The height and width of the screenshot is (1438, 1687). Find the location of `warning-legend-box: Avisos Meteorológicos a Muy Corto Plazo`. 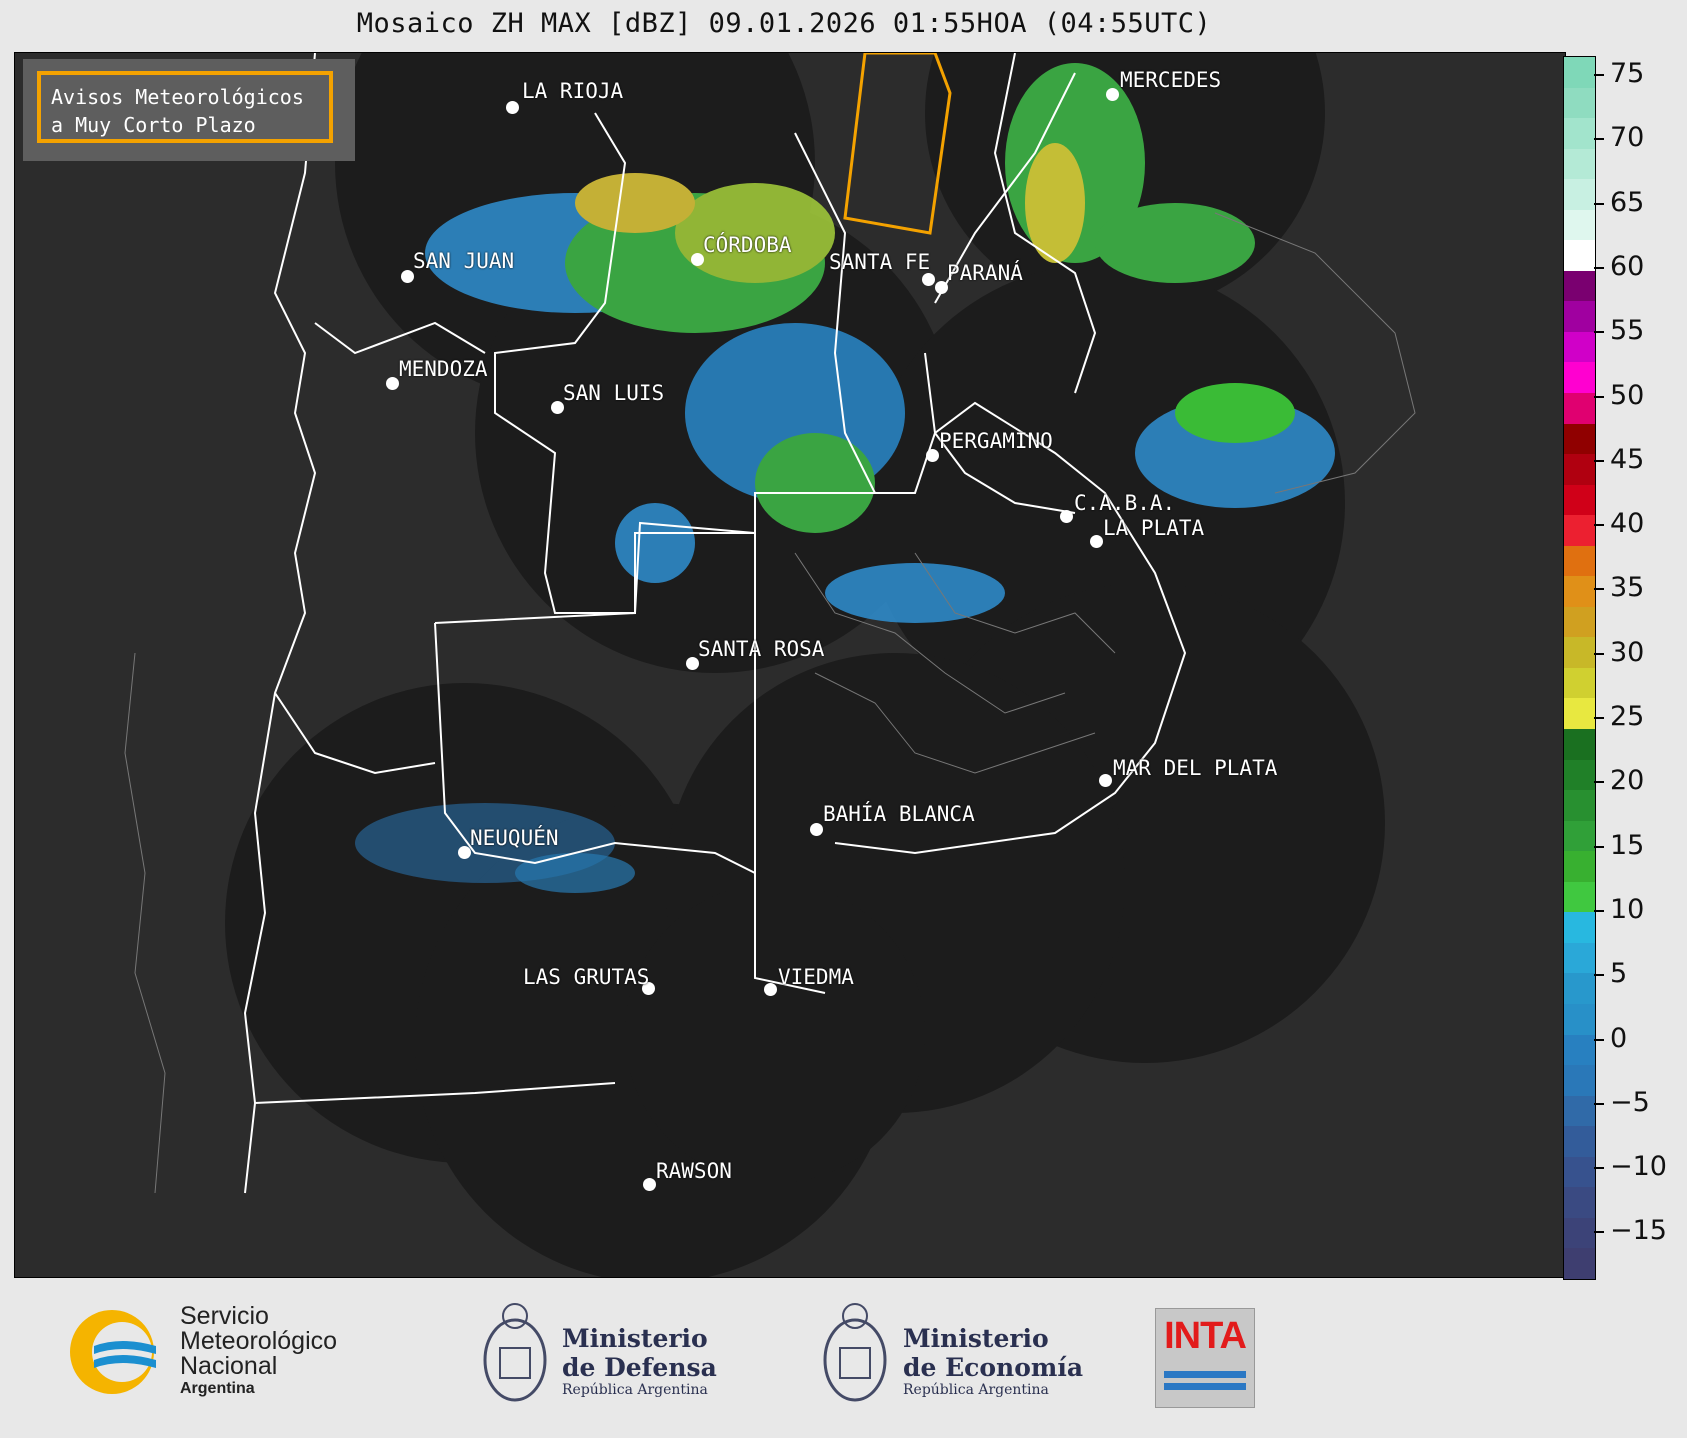

warning-legend-box: Avisos Meteorológicos a Muy Corto Plazo is located at coordinates (189, 110).